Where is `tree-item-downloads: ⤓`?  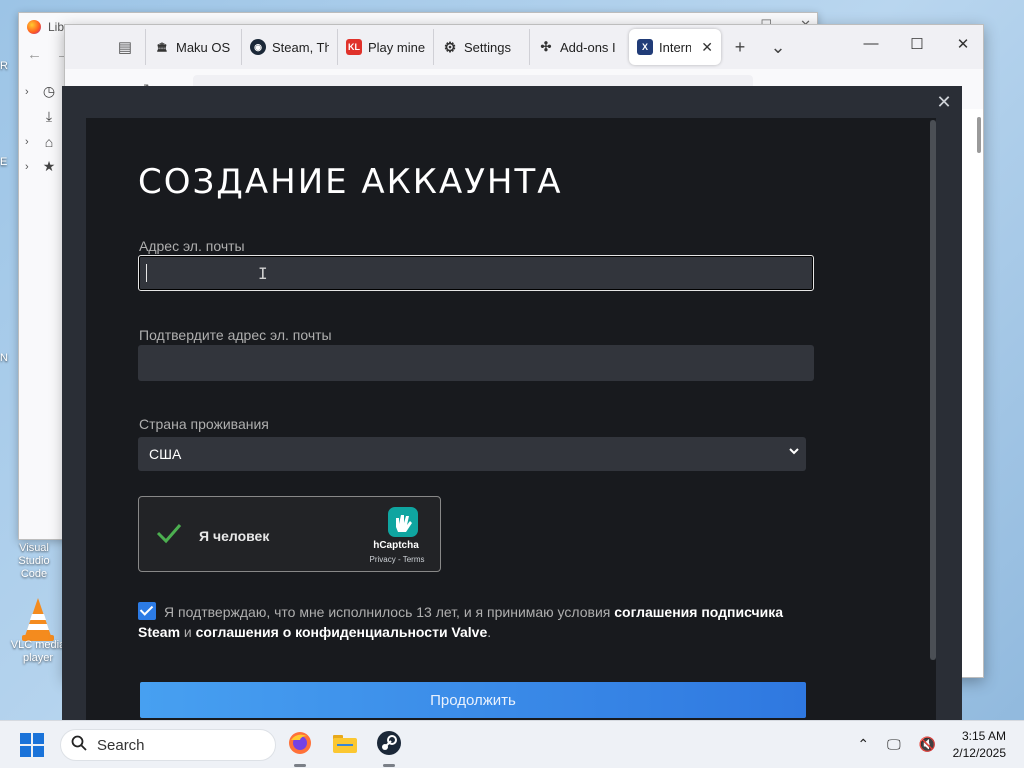
tree-item-downloads: ⤓ is located at coordinates (41, 116).